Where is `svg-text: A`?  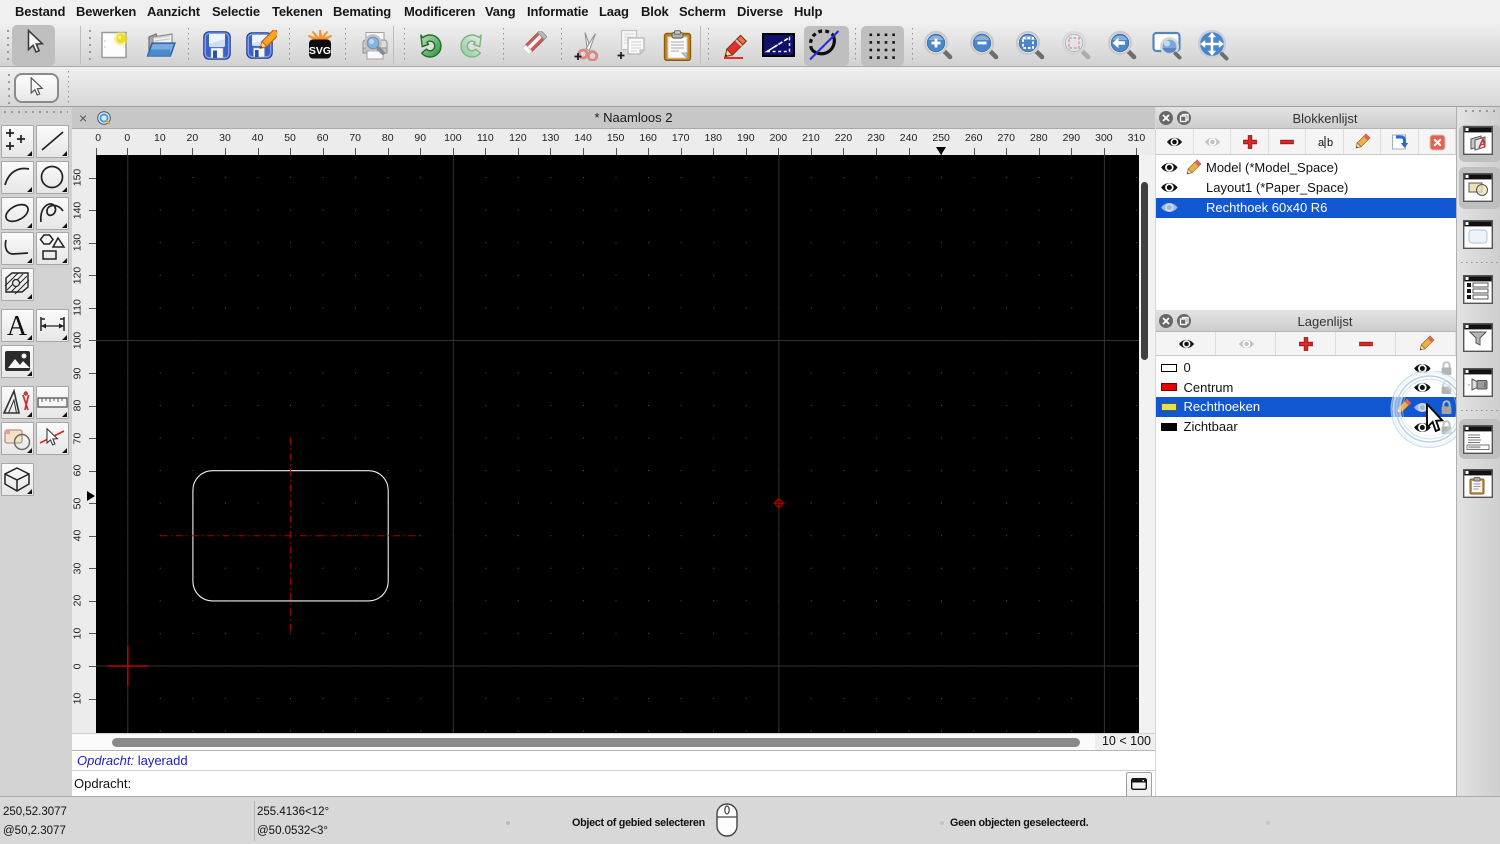
svg-text: A is located at coordinates (17, 326).